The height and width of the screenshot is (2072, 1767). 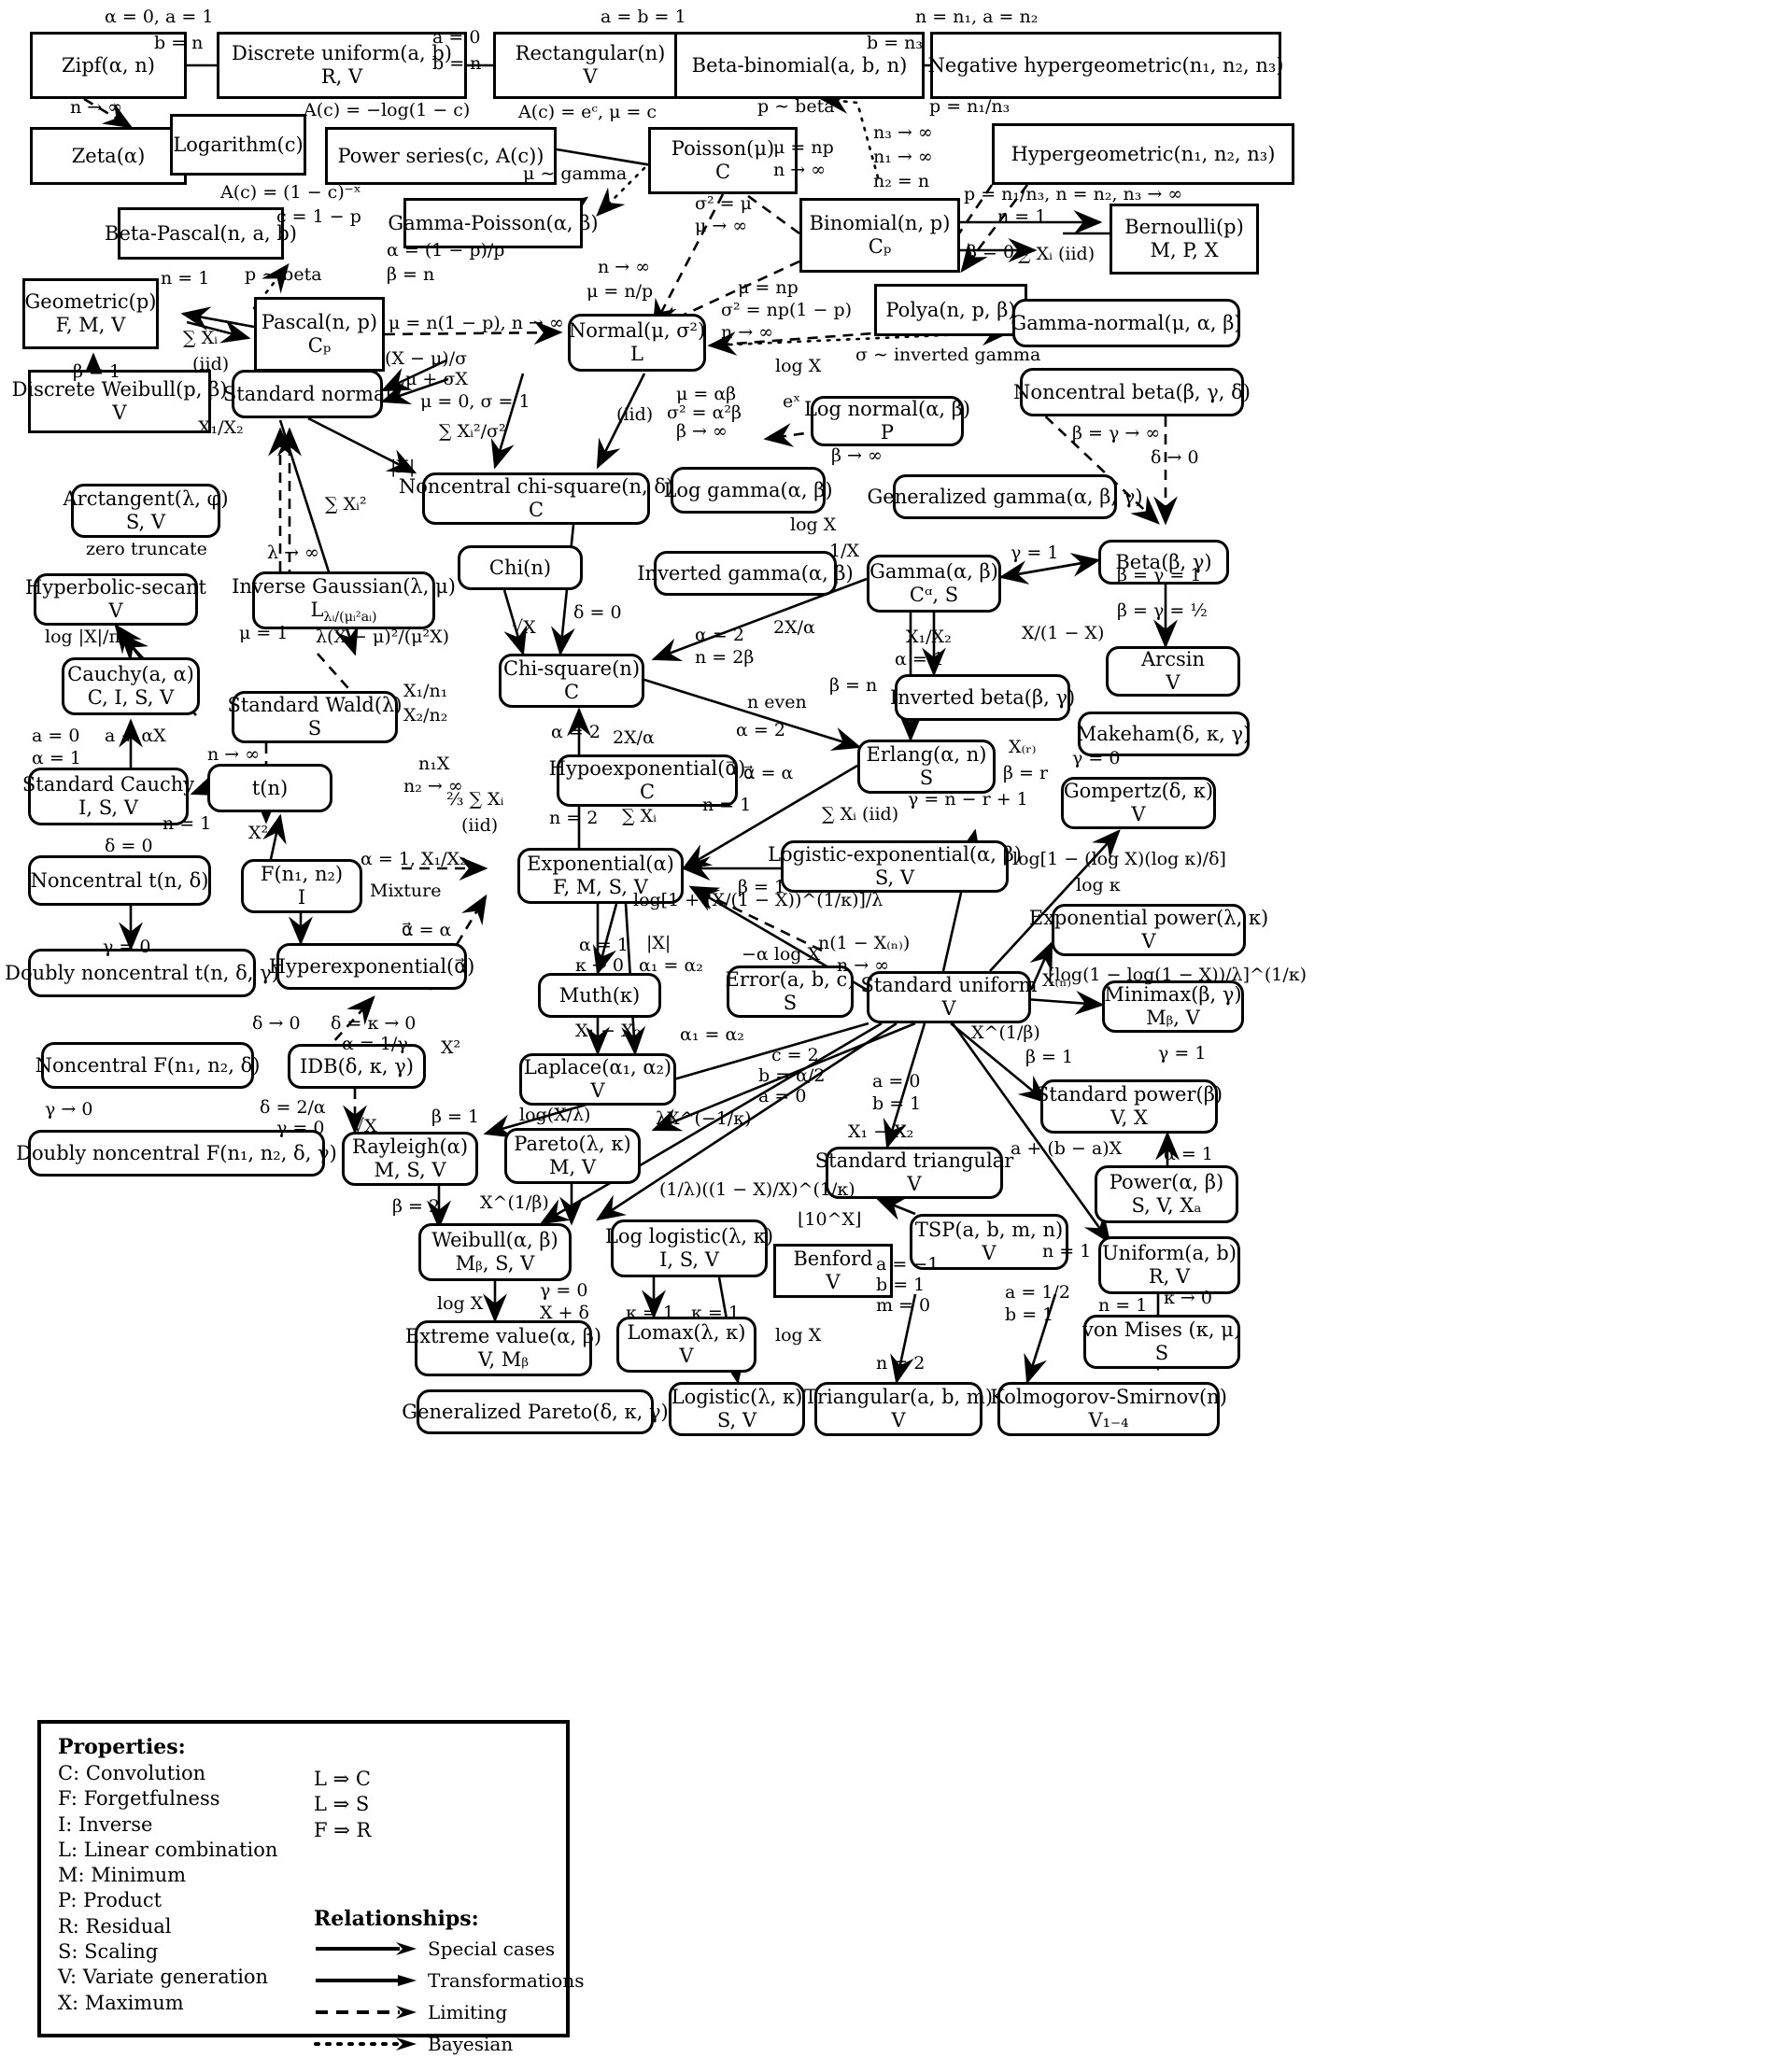 What do you see at coordinates (503, 1348) in the screenshot?
I see `distribution-node-extreme_value: Extreme value(α, β) V, Mᵦ` at bounding box center [503, 1348].